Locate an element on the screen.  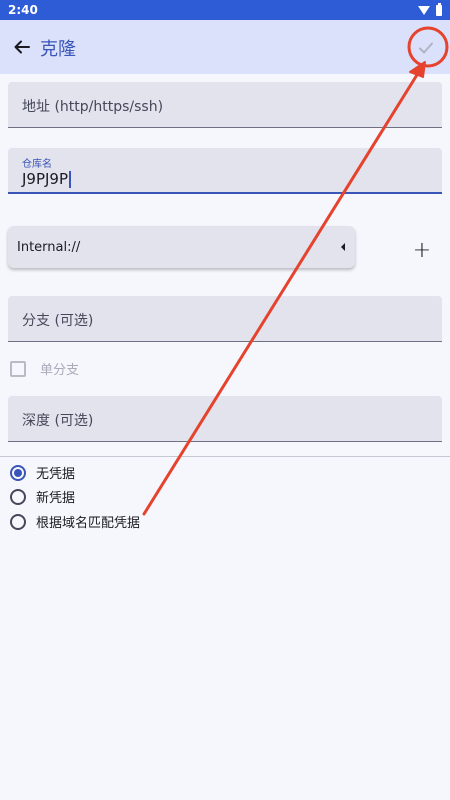
credential-option-none: 无凭据 is located at coordinates (42, 472).